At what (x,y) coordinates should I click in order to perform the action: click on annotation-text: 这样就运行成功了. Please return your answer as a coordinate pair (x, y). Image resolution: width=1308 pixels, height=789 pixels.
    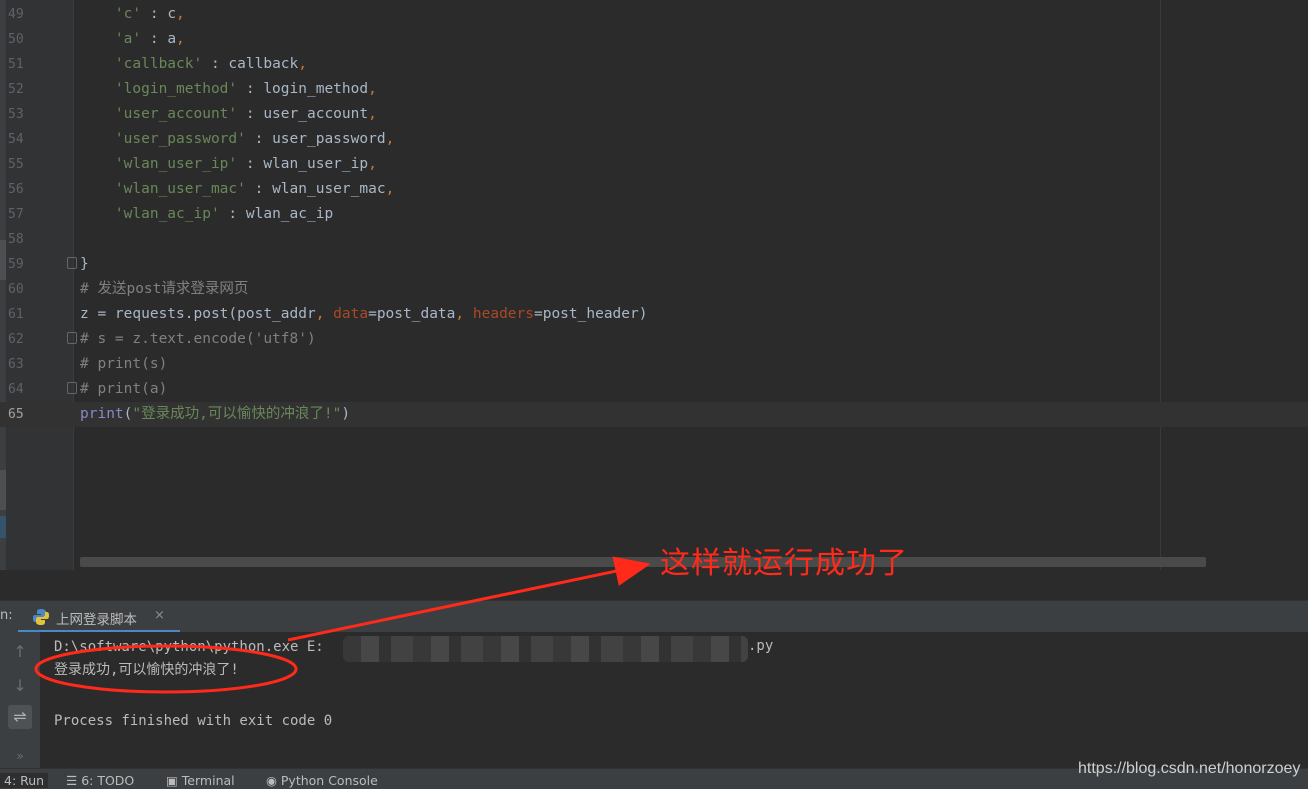
    Looking at the image, I should click on (784, 563).